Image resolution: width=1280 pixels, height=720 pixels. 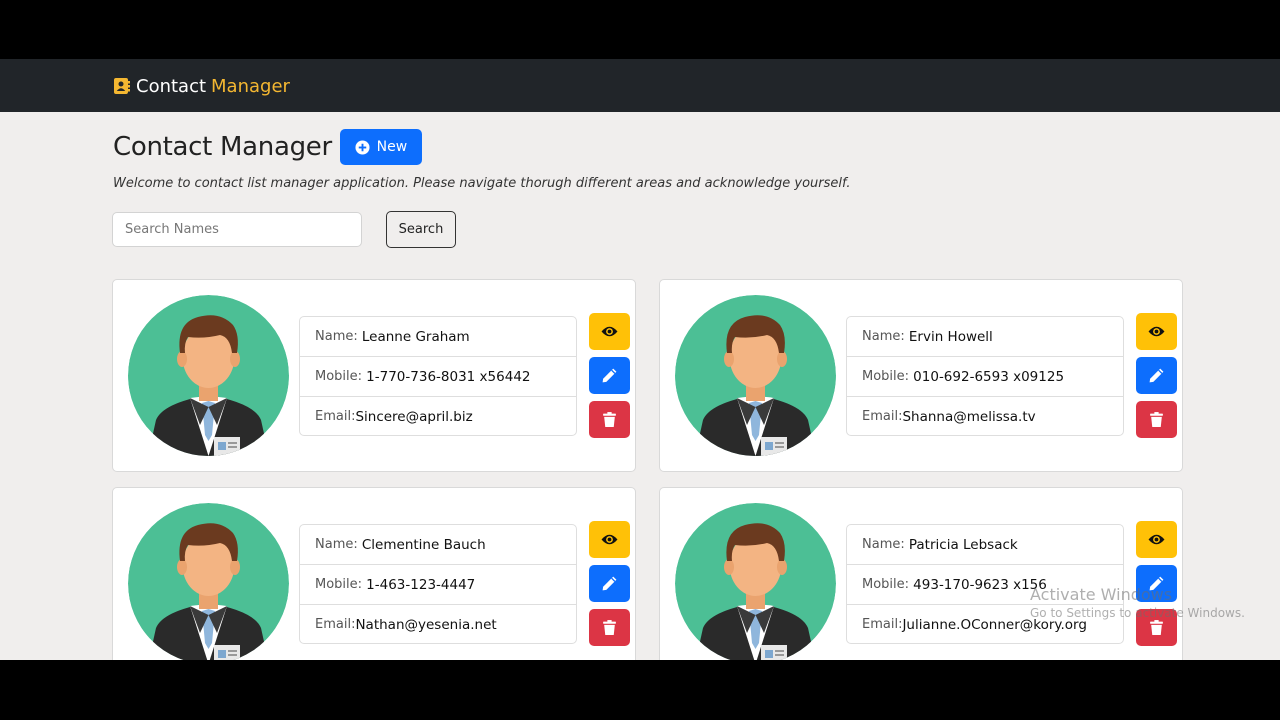 What do you see at coordinates (421, 584) in the screenshot?
I see `contact-mobile: 1-463-123-4447` at bounding box center [421, 584].